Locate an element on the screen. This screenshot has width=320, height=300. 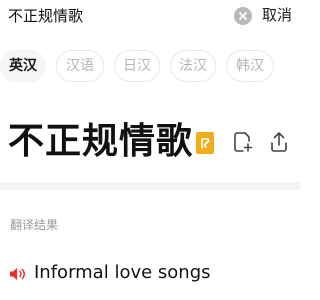
add-note-icon is located at coordinates (243, 144).